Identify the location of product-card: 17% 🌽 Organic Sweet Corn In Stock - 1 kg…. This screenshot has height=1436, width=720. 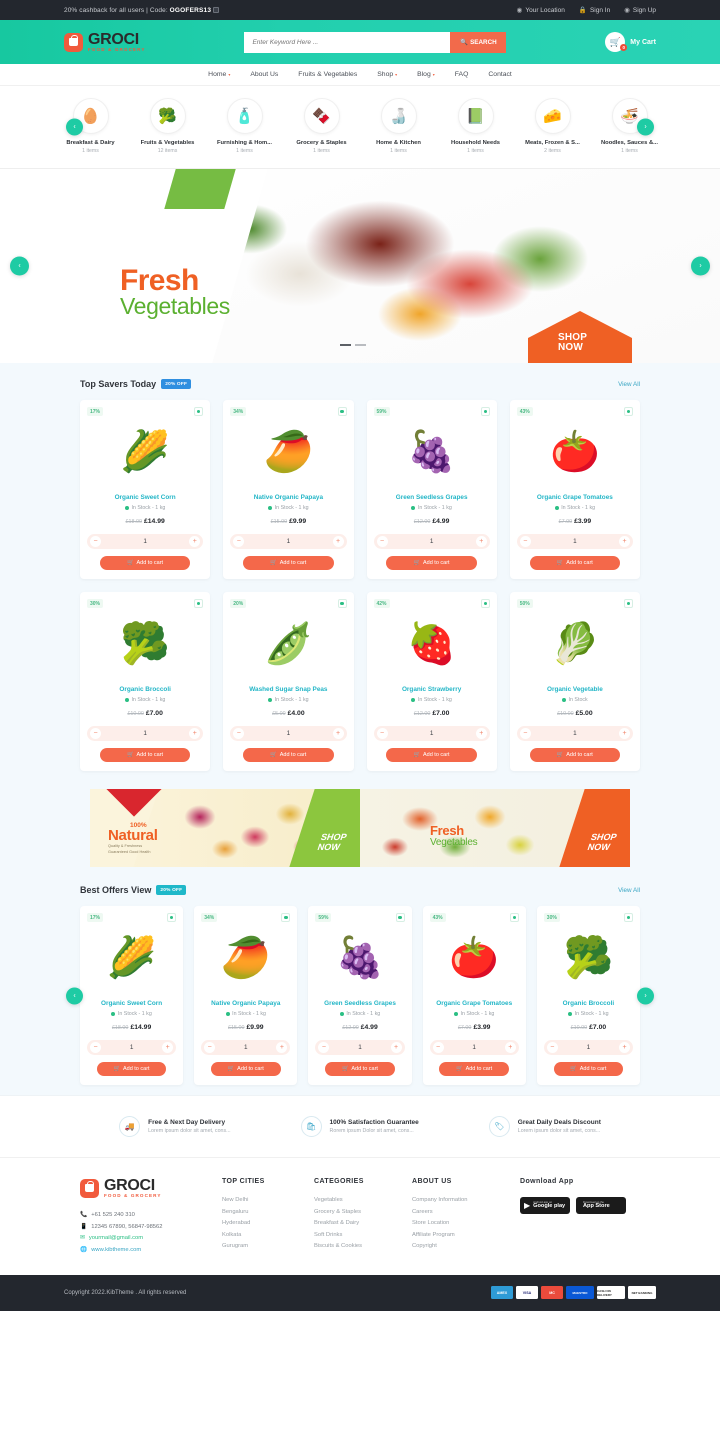
(132, 995).